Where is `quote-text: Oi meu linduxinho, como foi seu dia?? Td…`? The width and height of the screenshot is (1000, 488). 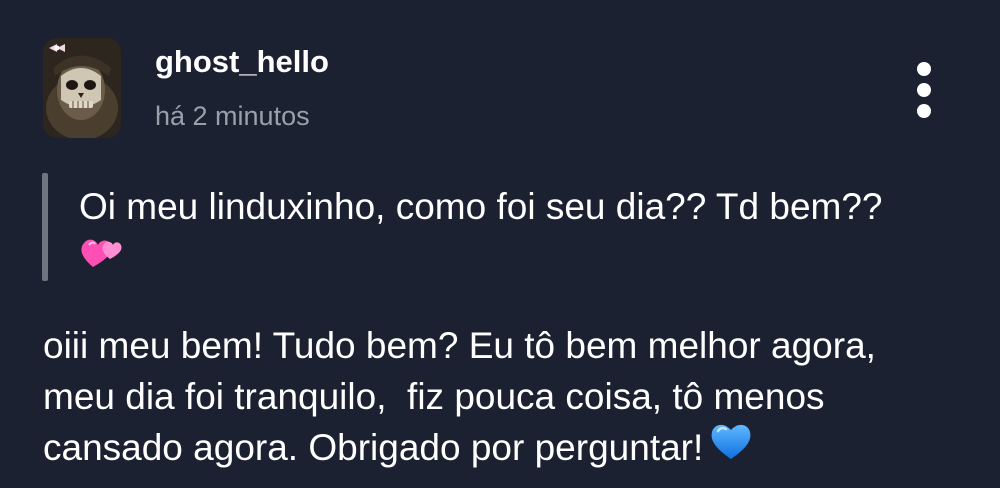
quote-text: Oi meu linduxinho, como foi seu dia?? Td… is located at coordinates (481, 206).